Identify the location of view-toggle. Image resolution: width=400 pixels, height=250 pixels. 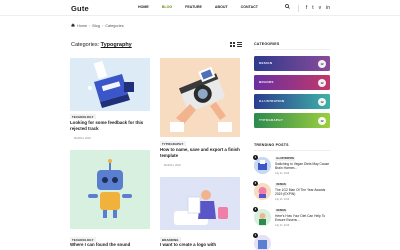
(236, 45).